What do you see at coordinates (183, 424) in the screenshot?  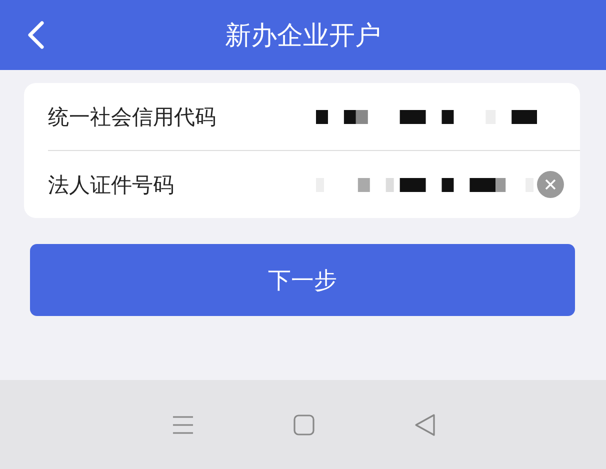 I see `menu-icon` at bounding box center [183, 424].